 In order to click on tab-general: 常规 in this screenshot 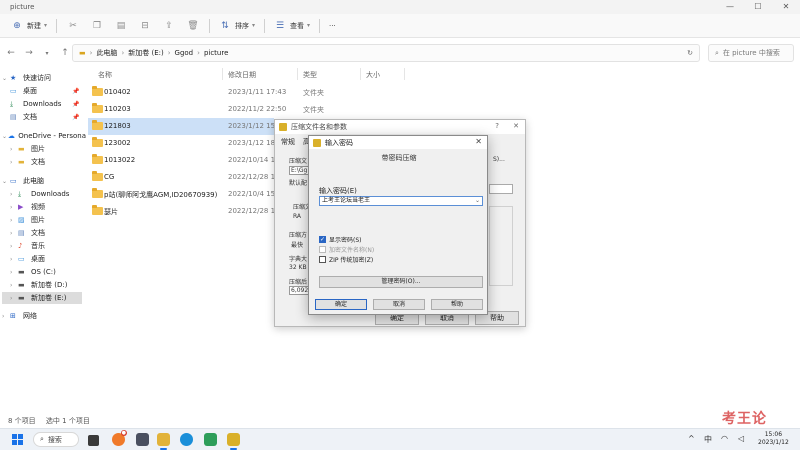, I will do `click(288, 142)`.